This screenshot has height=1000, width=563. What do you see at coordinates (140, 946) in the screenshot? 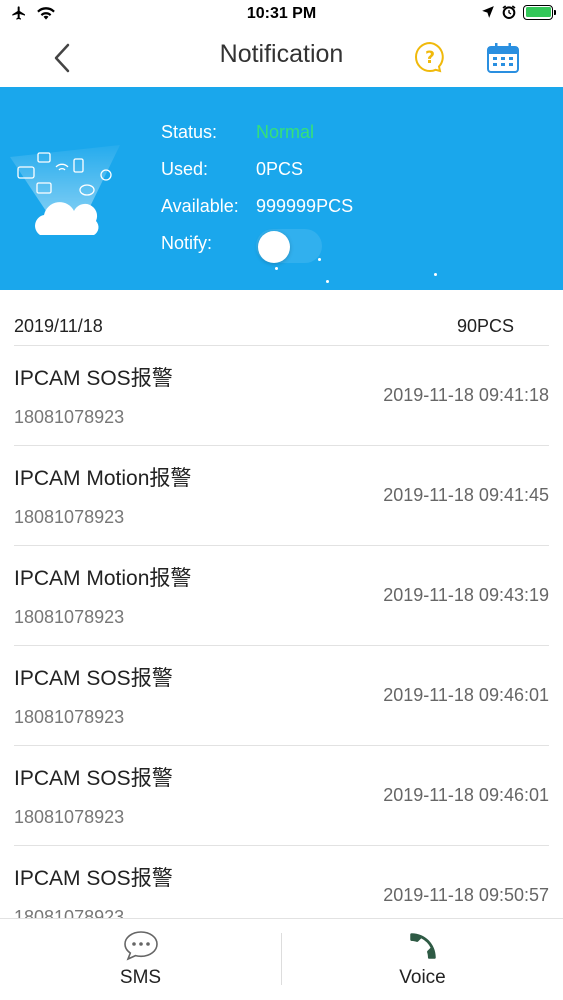
I see `chat-bubble-icon` at bounding box center [140, 946].